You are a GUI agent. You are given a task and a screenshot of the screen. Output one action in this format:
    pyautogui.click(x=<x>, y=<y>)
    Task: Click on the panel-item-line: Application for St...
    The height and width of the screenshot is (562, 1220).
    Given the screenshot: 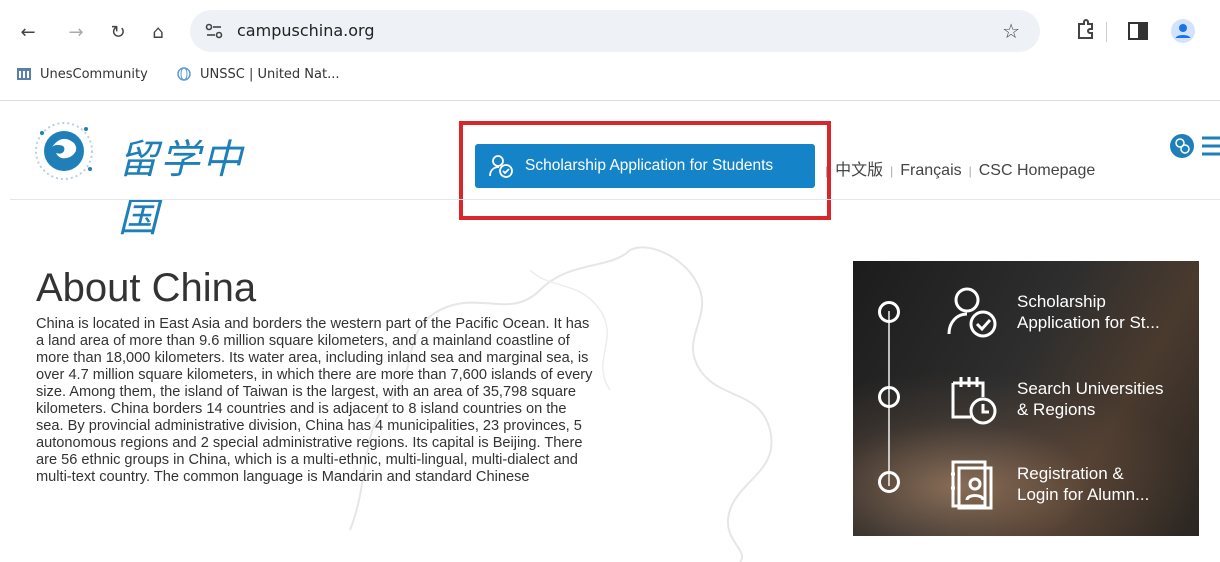 What is the action you would take?
    pyautogui.click(x=1088, y=322)
    